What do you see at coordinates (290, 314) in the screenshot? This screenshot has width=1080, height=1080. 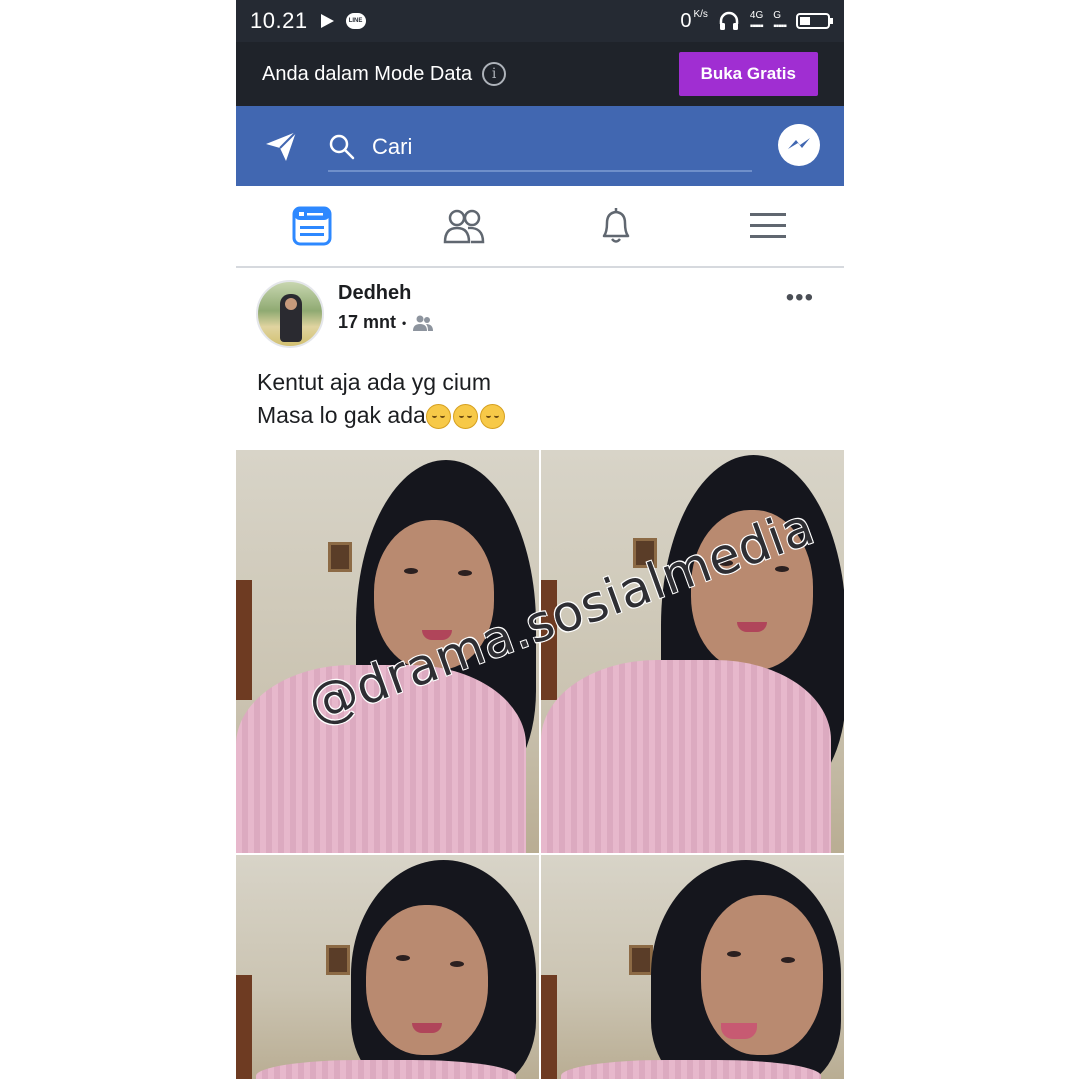 I see `avatar` at bounding box center [290, 314].